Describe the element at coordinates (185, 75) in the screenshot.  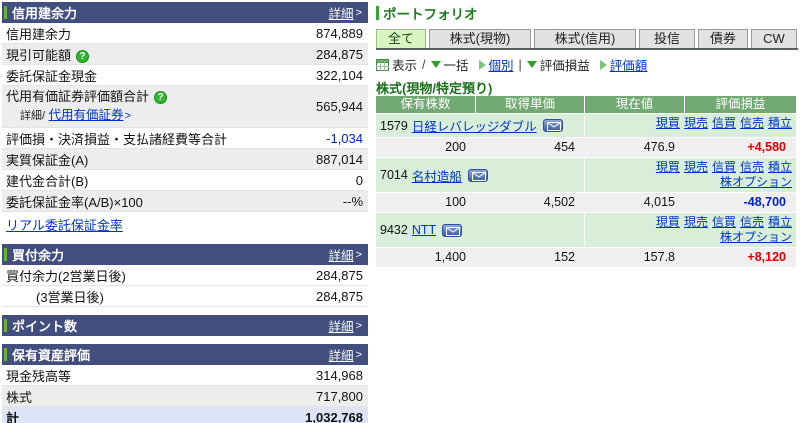
I see `table-row: 委託保証金現金 322,104` at that location.